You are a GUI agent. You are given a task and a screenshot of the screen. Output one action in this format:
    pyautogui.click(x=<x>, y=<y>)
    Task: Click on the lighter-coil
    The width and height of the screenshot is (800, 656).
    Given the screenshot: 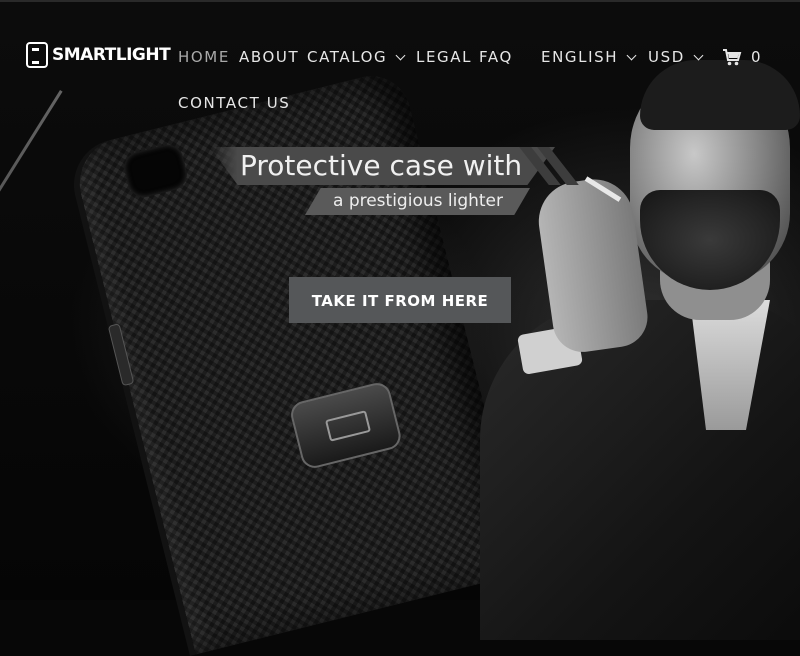 What is the action you would take?
    pyautogui.click(x=348, y=426)
    